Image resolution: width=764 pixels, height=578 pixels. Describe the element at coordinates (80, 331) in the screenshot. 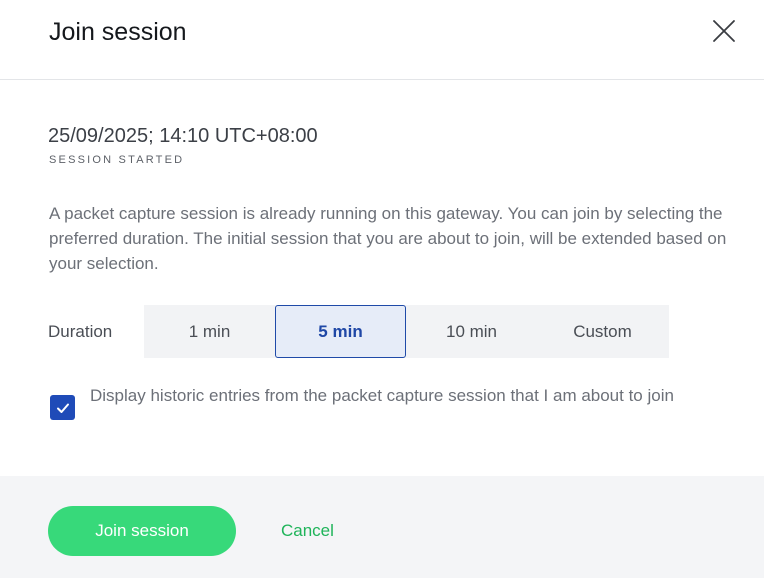

I see `duration-label: Duration` at that location.